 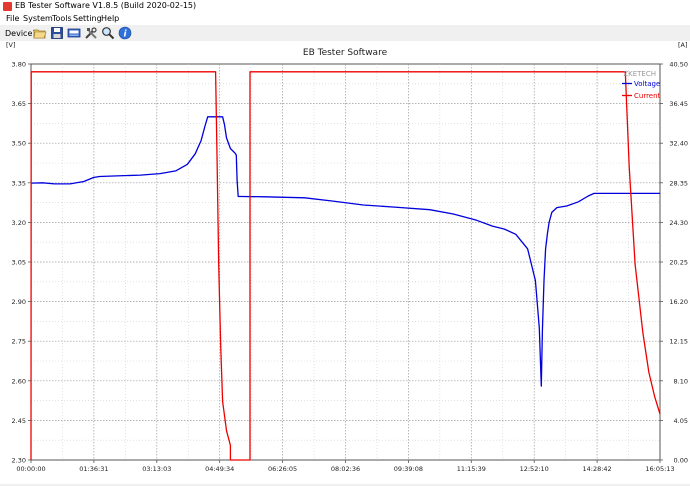 What do you see at coordinates (19, 144) in the screenshot?
I see `y-left-tick-label: 3.50` at bounding box center [19, 144].